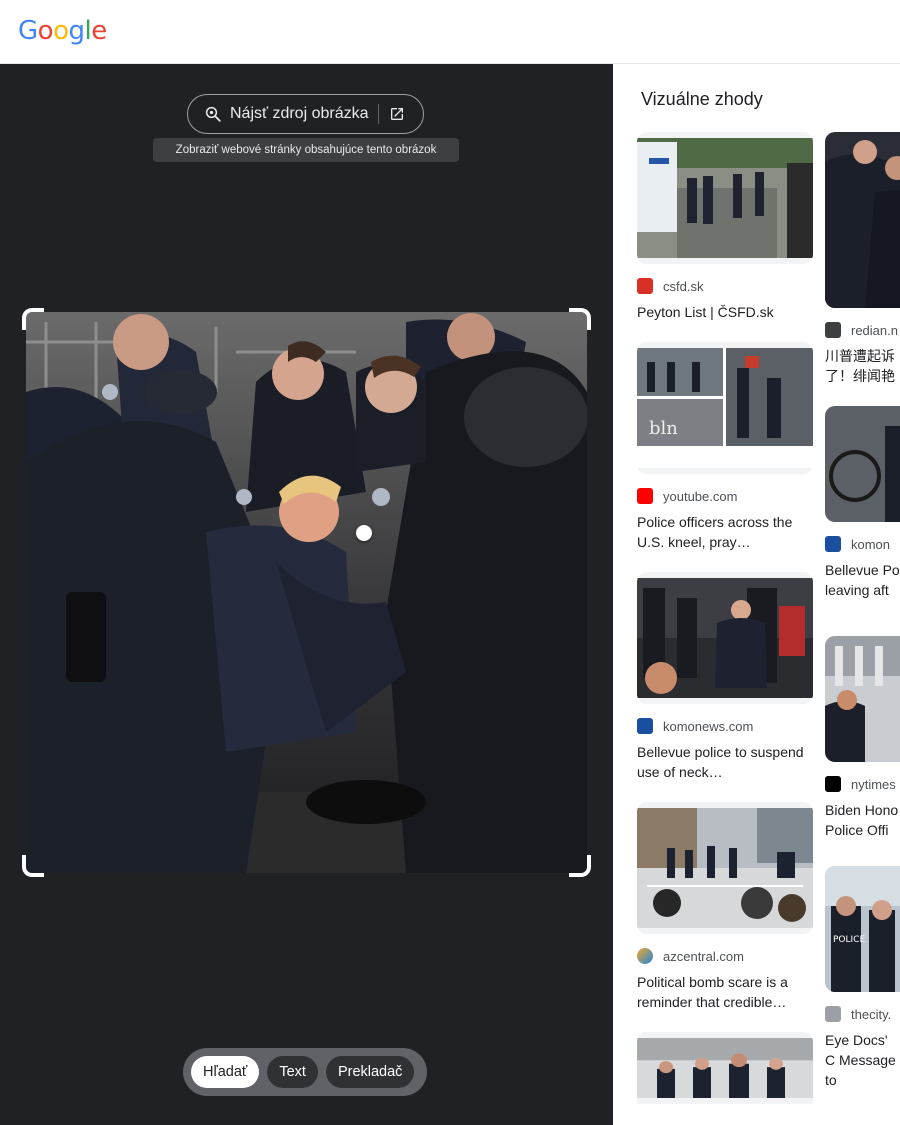 This screenshot has width=900, height=1125. What do you see at coordinates (862, 1060) in the screenshot?
I see `result-title: Eye Docs' C Message to` at bounding box center [862, 1060].